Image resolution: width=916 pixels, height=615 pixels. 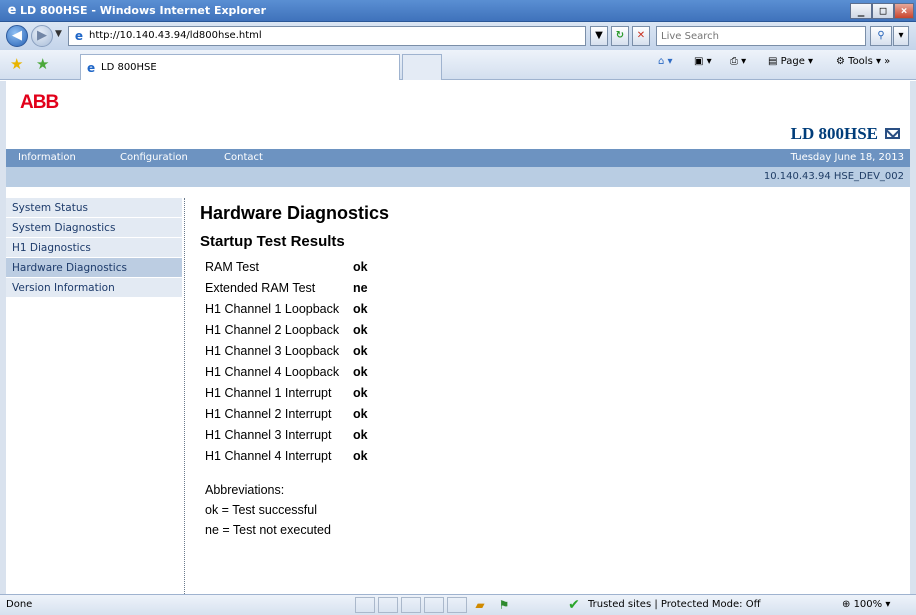 I want to click on current-date: Tuesday June 18, 2013, so click(x=847, y=157).